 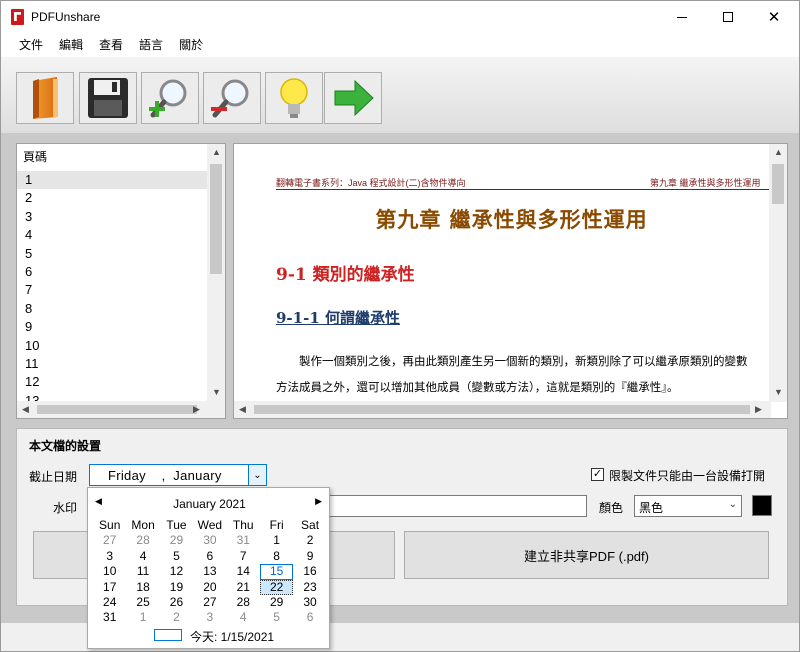 What do you see at coordinates (45, 98) in the screenshot?
I see `open-button` at bounding box center [45, 98].